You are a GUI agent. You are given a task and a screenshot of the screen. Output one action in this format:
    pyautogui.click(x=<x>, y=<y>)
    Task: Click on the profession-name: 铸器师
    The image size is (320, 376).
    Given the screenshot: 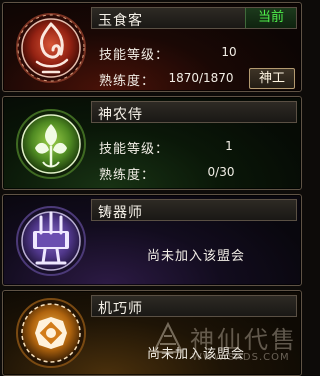 What is the action you would take?
    pyautogui.click(x=120, y=213)
    